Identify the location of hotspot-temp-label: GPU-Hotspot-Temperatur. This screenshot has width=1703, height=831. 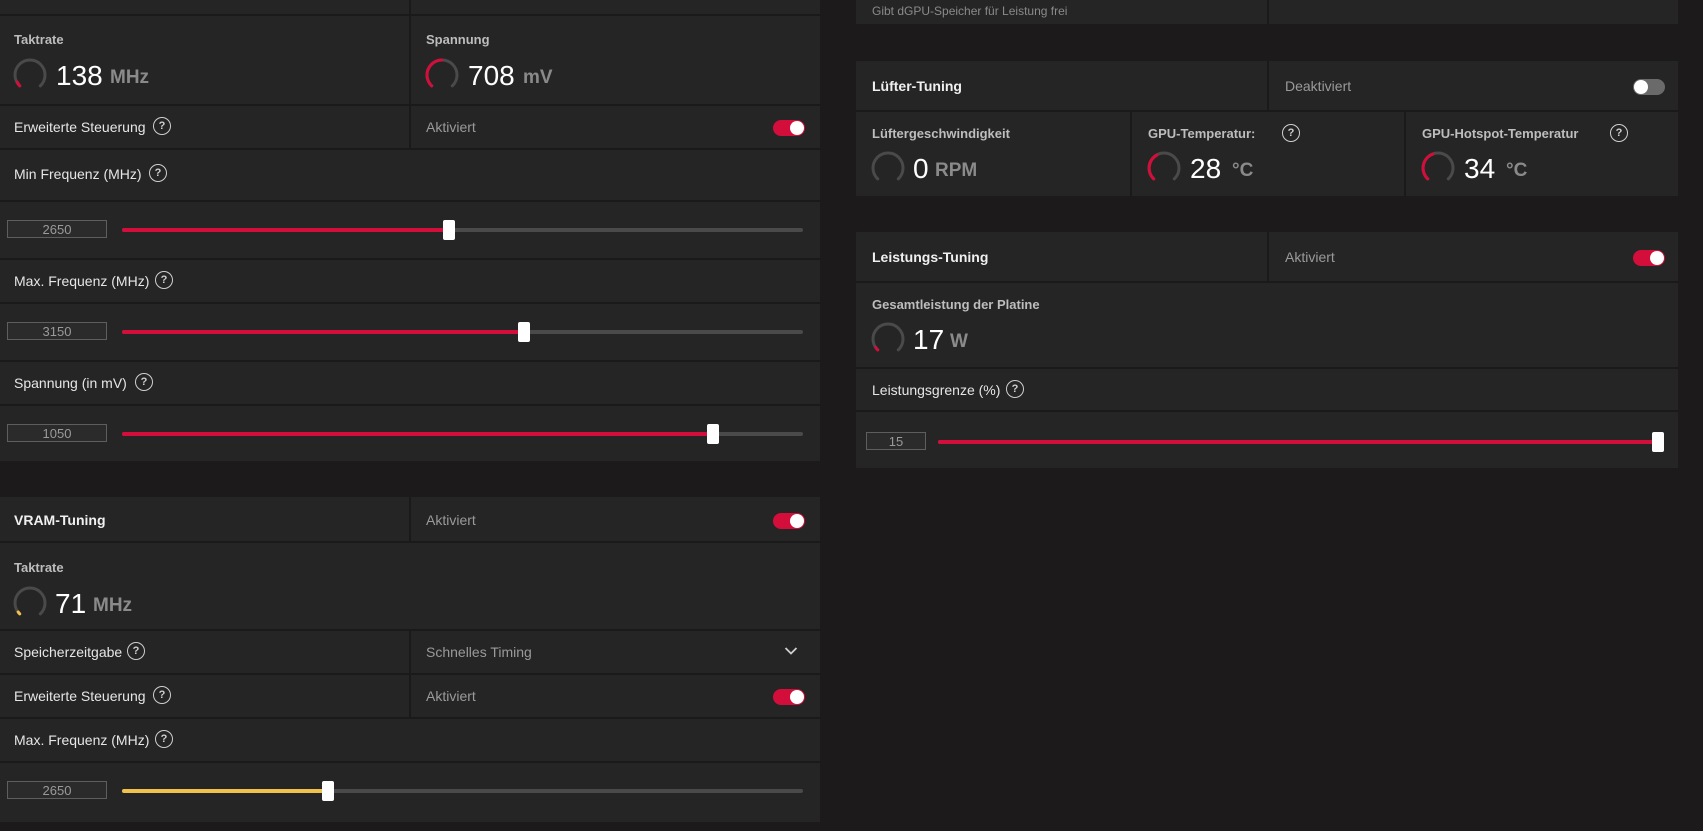
(1500, 133).